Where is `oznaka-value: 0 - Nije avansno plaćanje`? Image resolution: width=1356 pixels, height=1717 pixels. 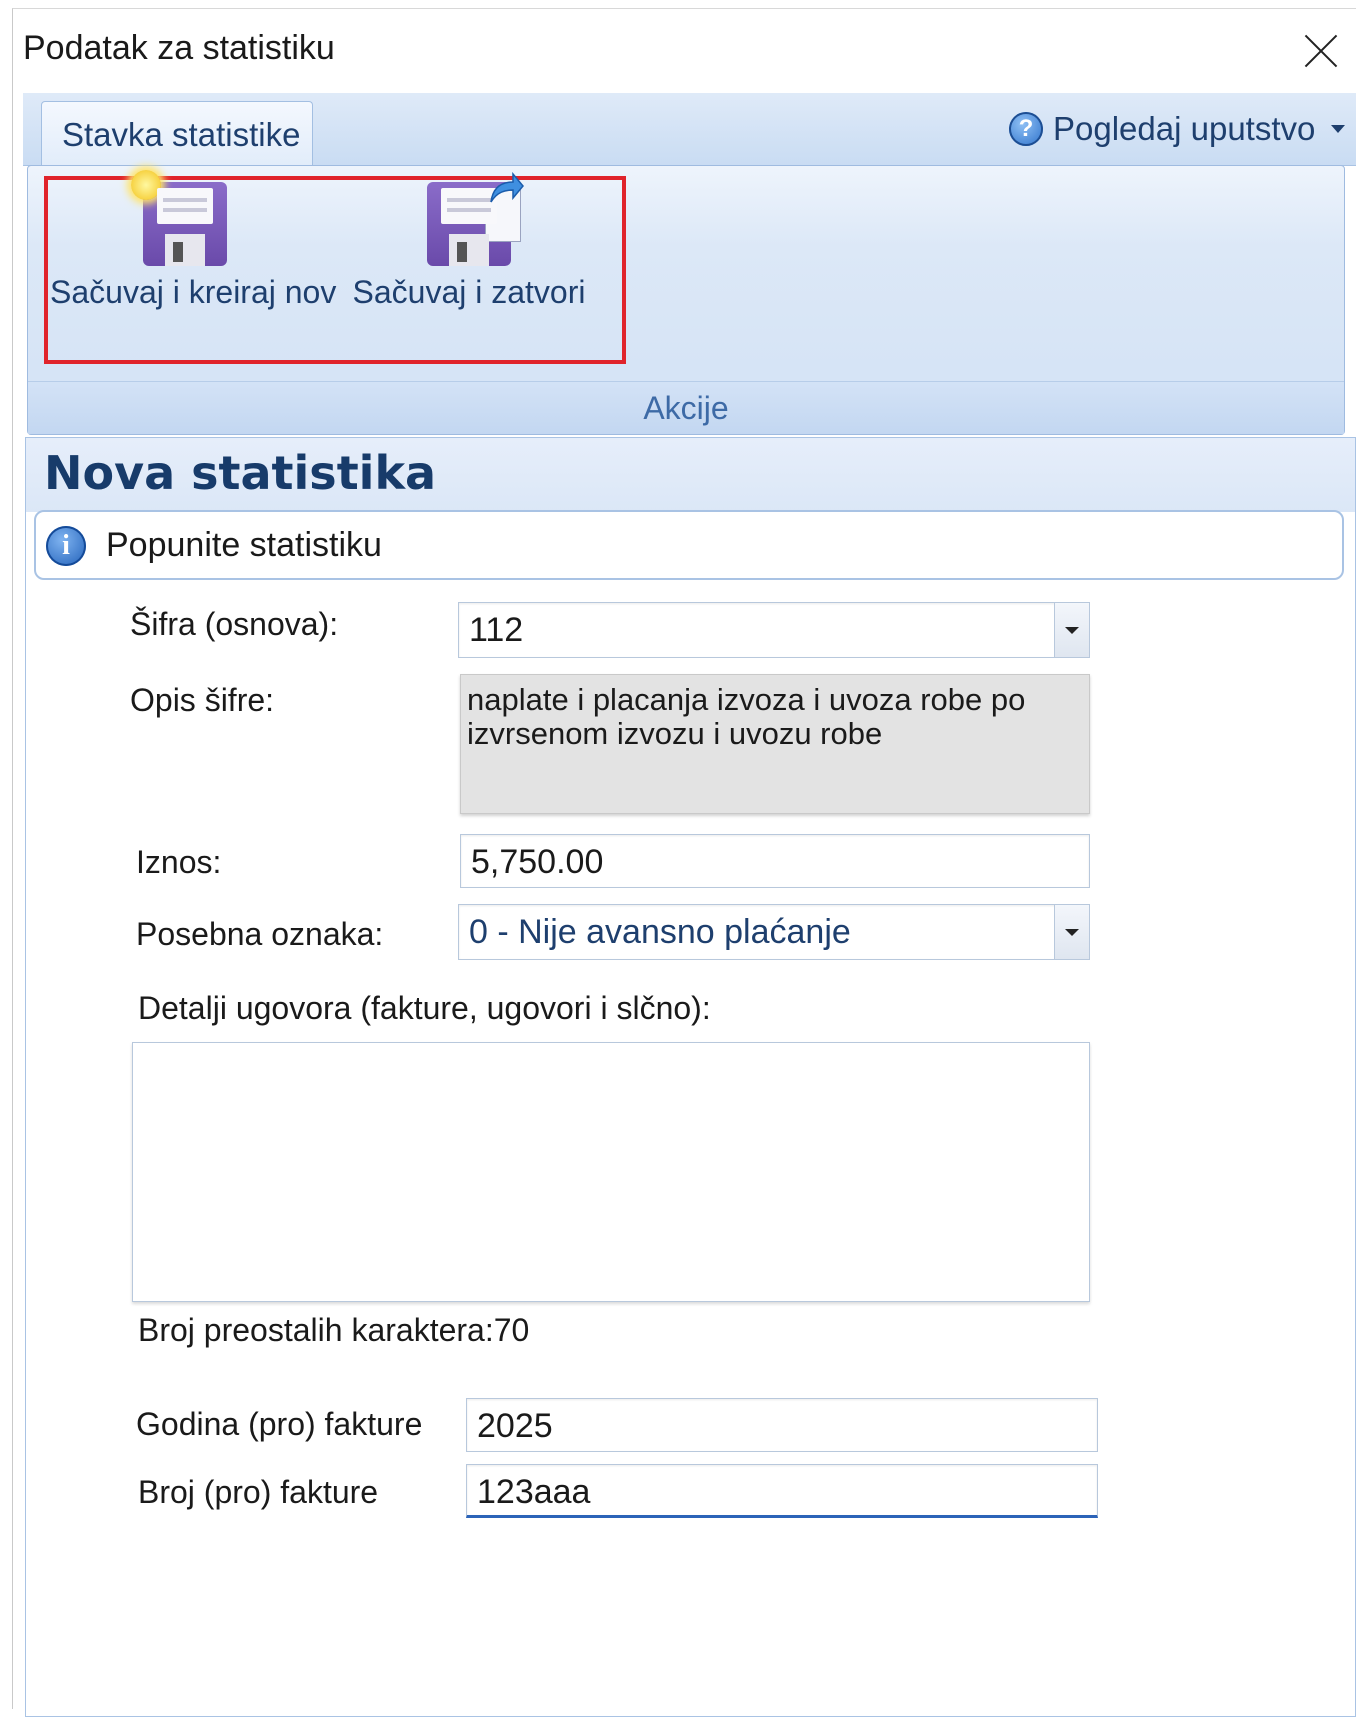
oznaka-value: 0 - Nije avansno plaćanje is located at coordinates (660, 932).